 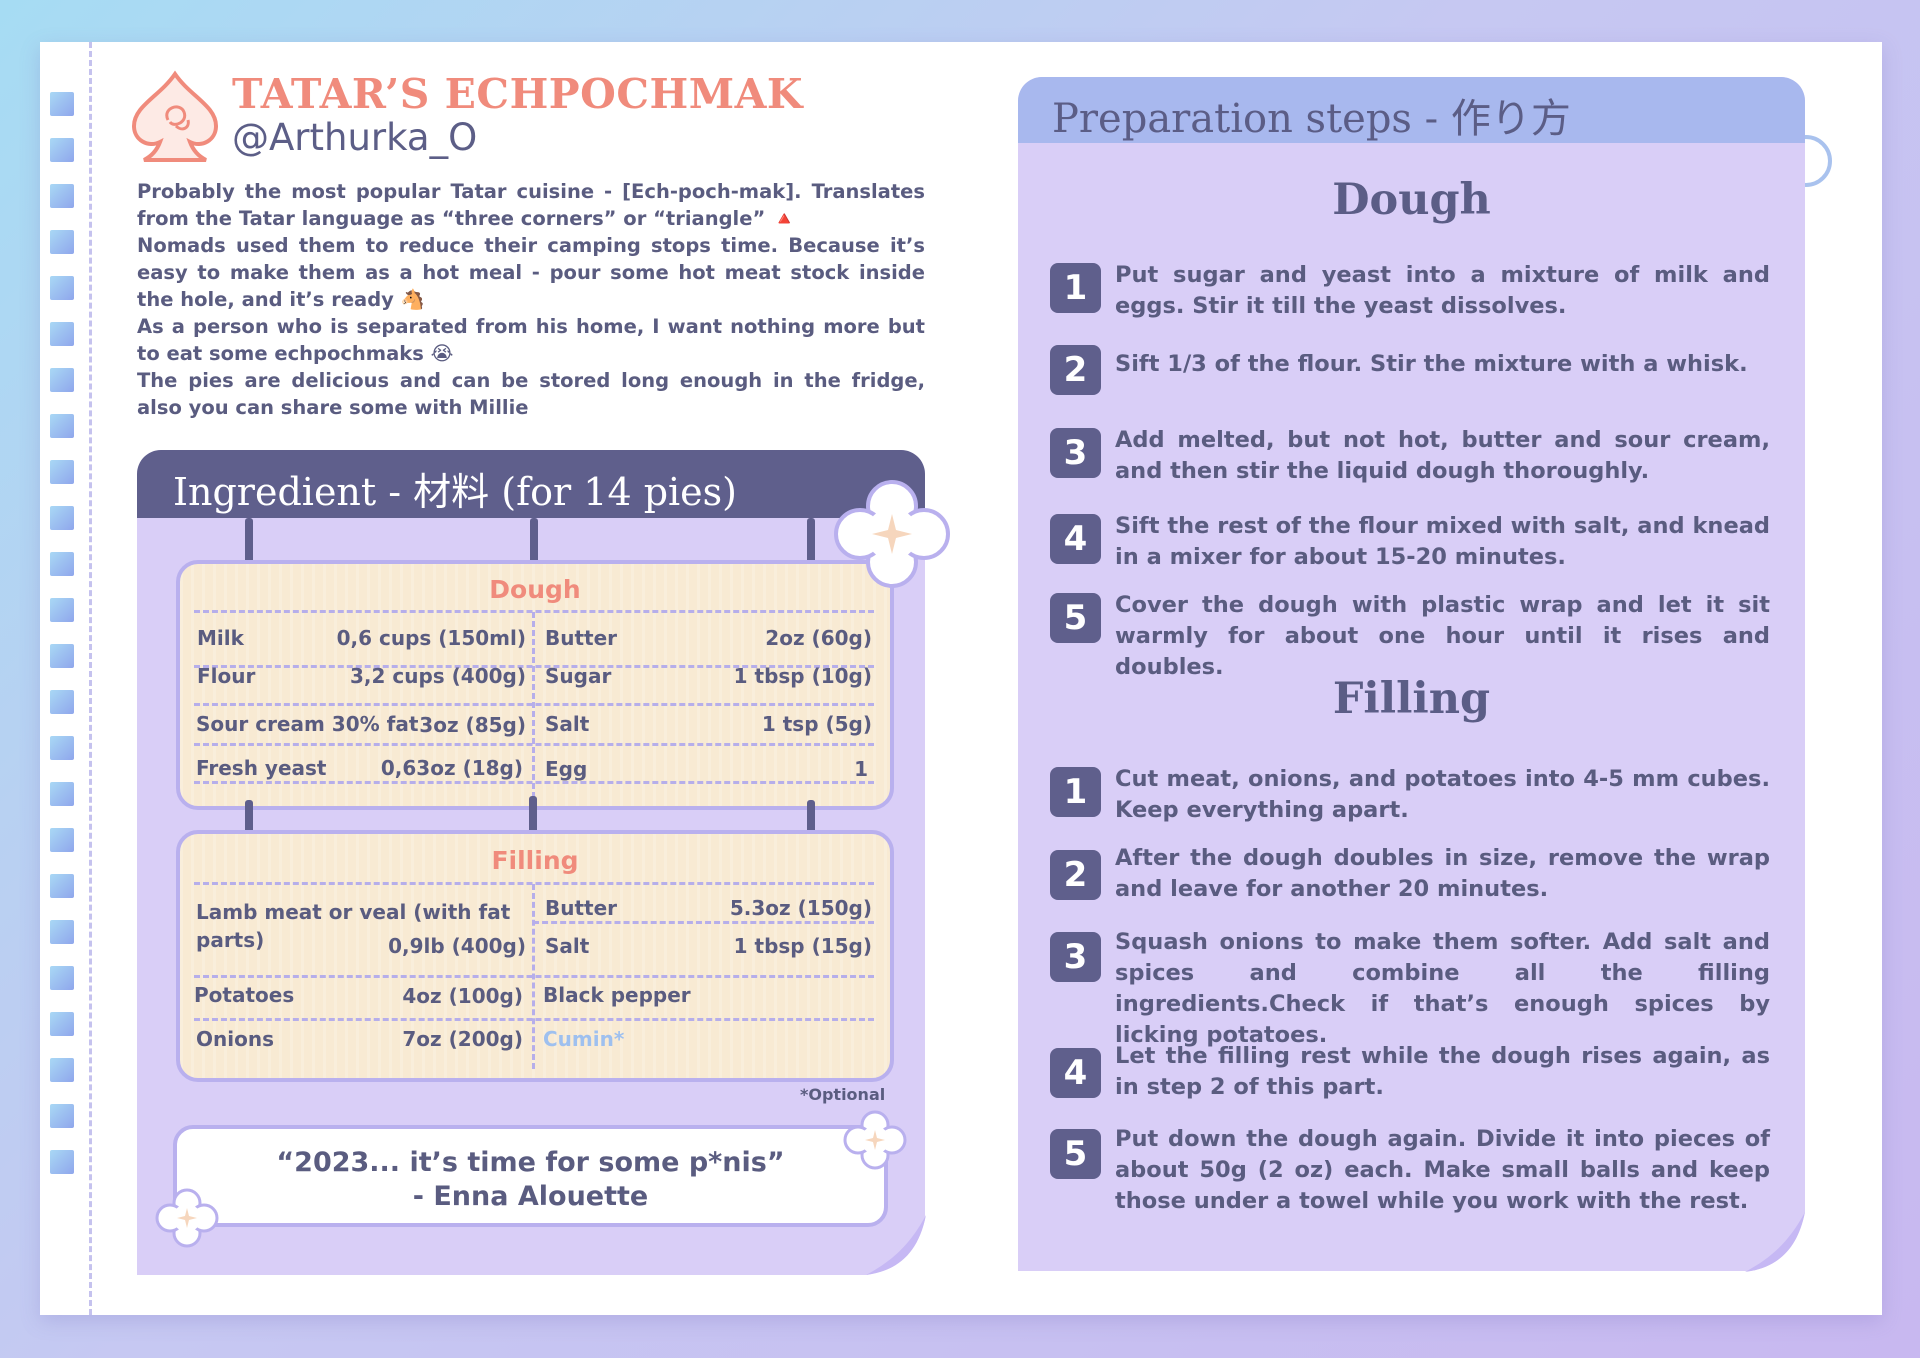 I want to click on spade-logo-icon, so click(x=175, y=116).